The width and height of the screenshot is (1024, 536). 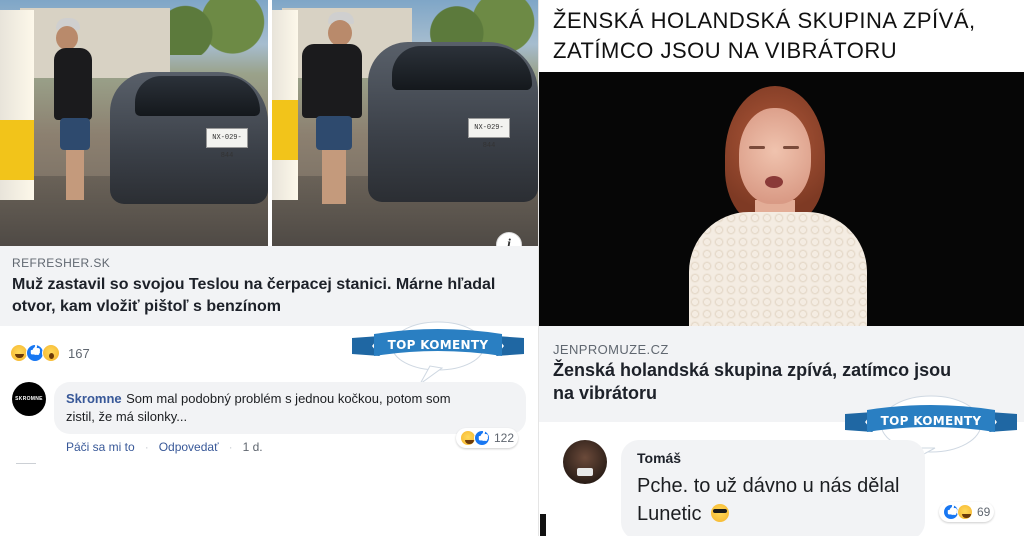 What do you see at coordinates (26, 463) in the screenshot?
I see `divider` at bounding box center [26, 463].